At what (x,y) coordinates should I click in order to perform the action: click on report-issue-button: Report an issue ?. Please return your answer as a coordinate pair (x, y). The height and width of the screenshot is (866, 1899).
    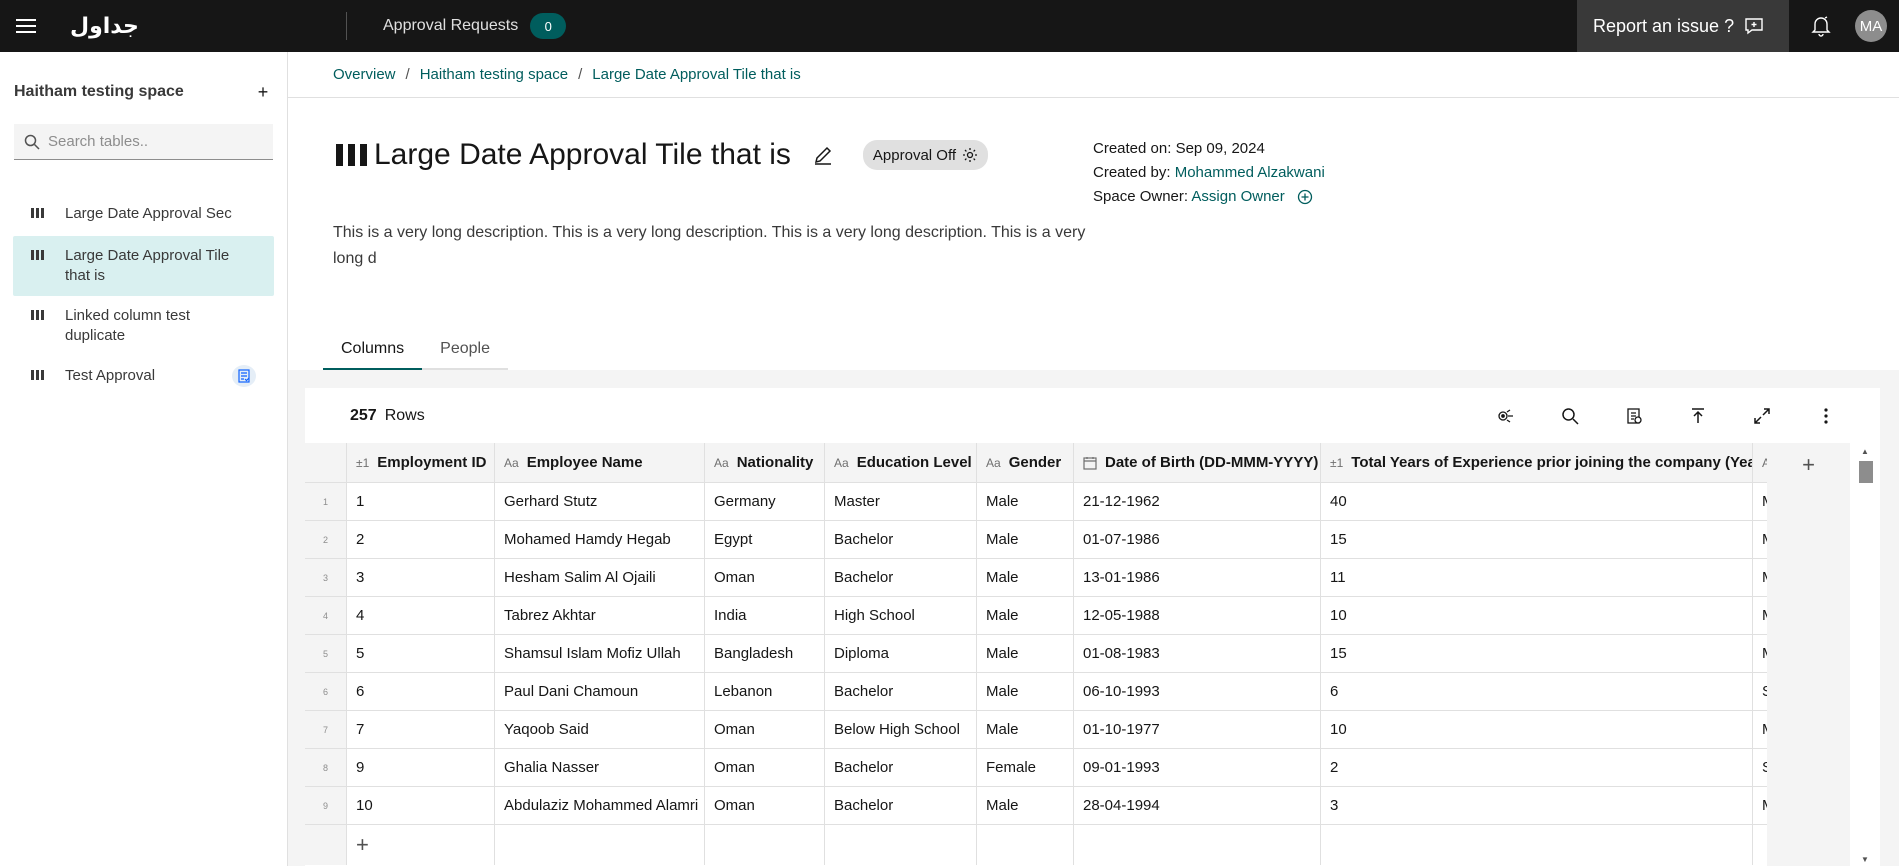
    Looking at the image, I should click on (1683, 26).